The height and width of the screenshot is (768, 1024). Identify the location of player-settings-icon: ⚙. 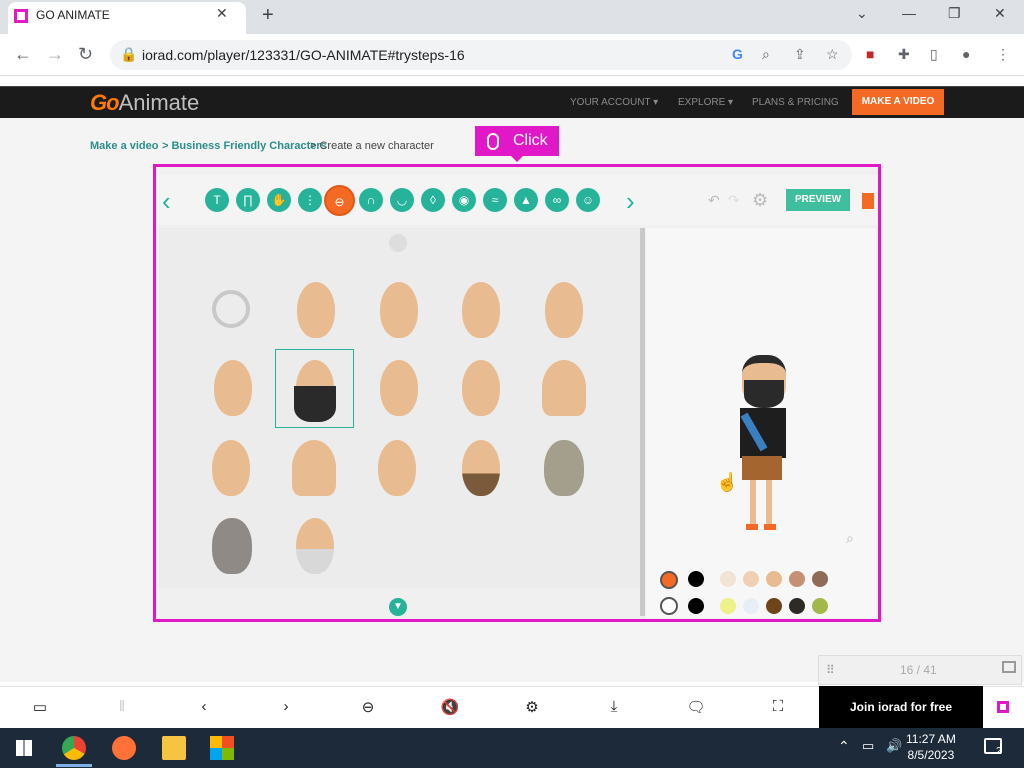
(532, 707).